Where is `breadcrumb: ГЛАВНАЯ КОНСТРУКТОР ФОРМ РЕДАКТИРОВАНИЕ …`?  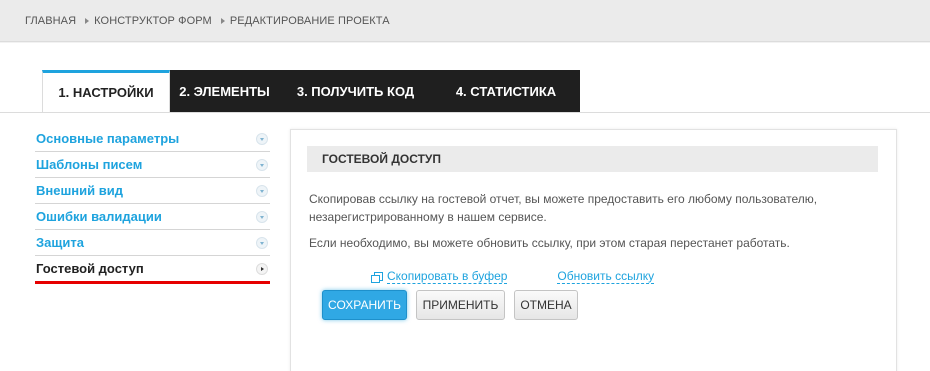
breadcrumb: ГЛАВНАЯ КОНСТРУКТОР ФОРМ РЕДАКТИРОВАНИЕ … is located at coordinates (465, 21).